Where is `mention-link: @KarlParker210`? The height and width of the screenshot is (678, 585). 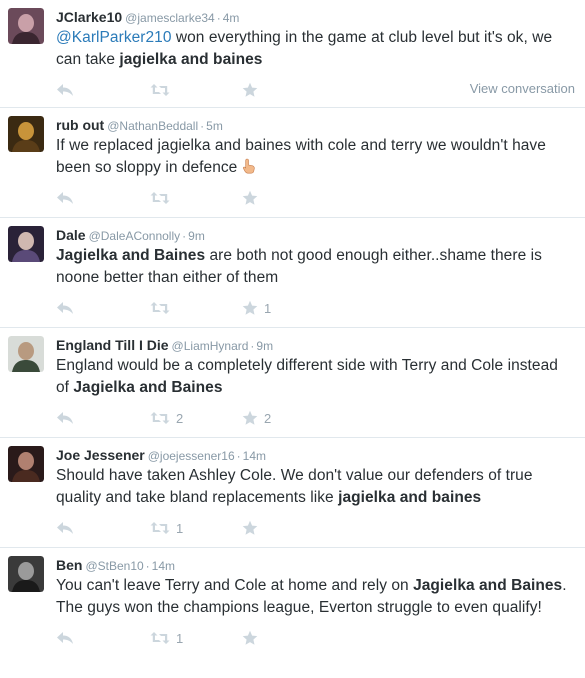
mention-link: @KarlParker210 is located at coordinates (114, 37).